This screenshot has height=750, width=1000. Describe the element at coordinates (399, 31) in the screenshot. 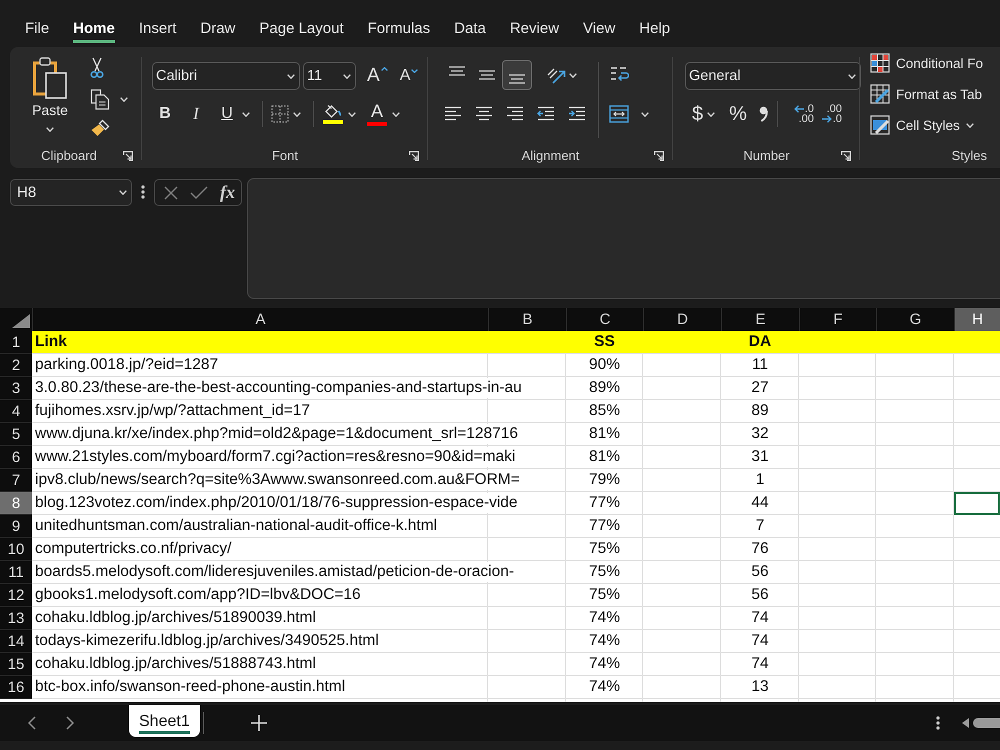

I see `menu-tab: Formulas` at that location.